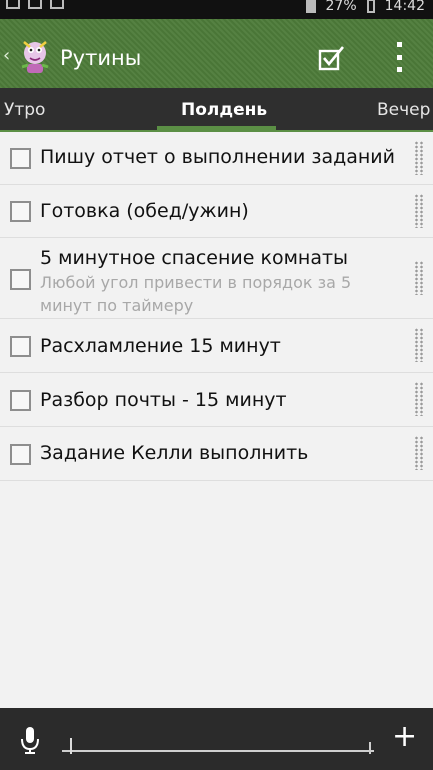 The image size is (433, 770). I want to click on signal-icon, so click(310, 6).